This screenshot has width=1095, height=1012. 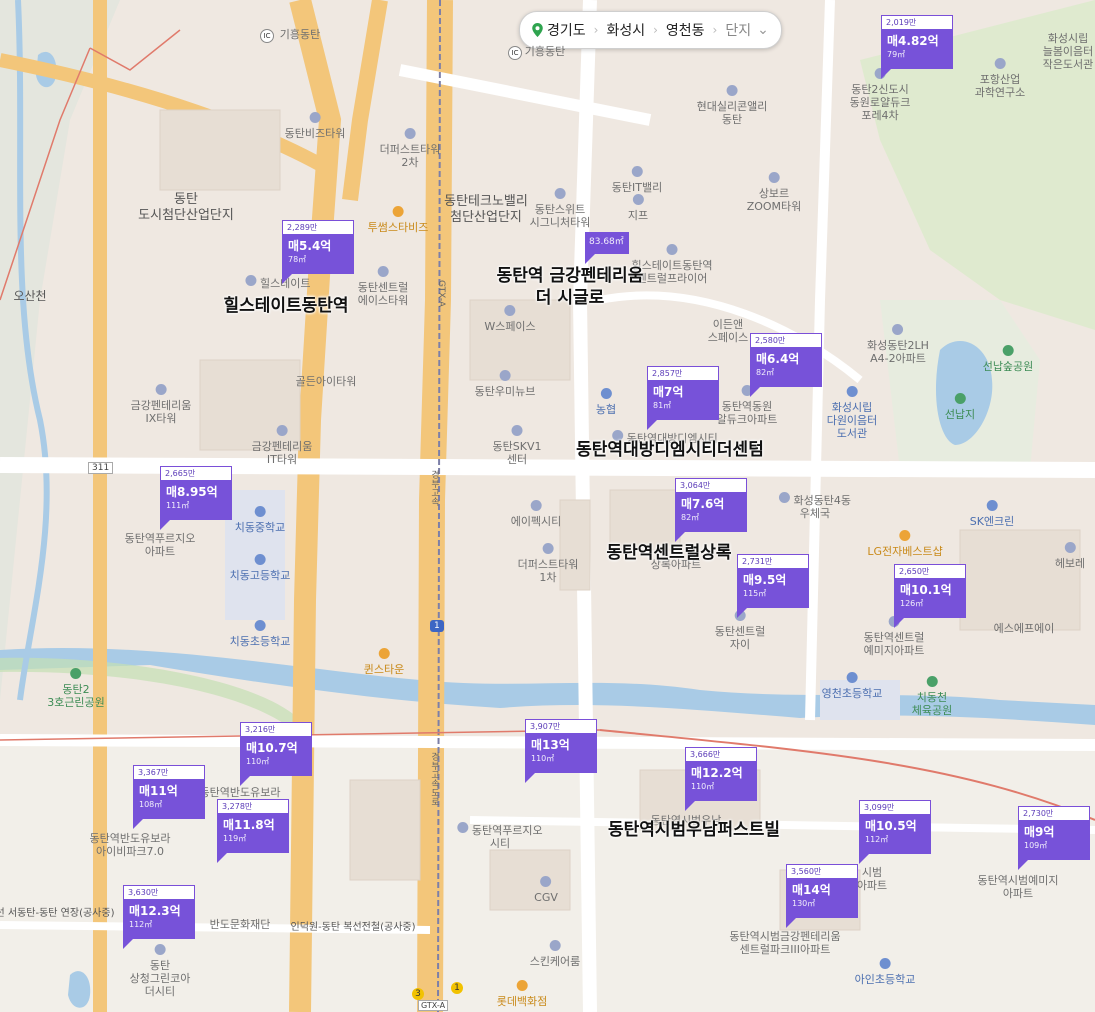 What do you see at coordinates (433, 1005) in the screenshot?
I see `station-label: GTX-A` at bounding box center [433, 1005].